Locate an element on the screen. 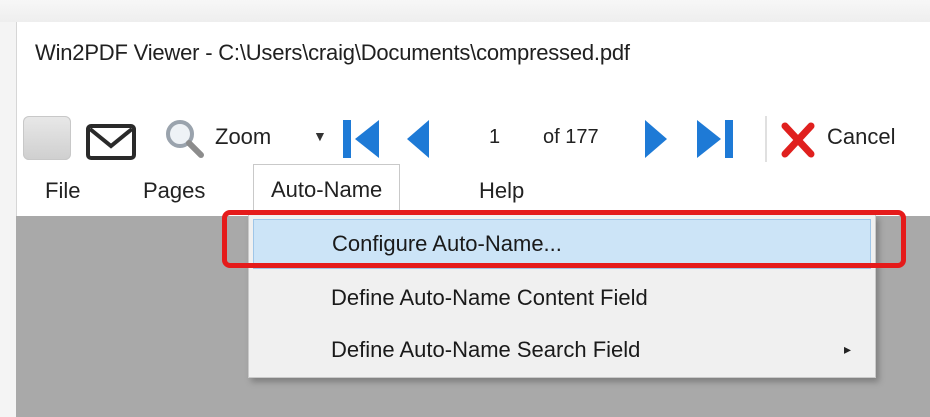 This screenshot has height=417, width=930. menu-file: File is located at coordinates (62, 191).